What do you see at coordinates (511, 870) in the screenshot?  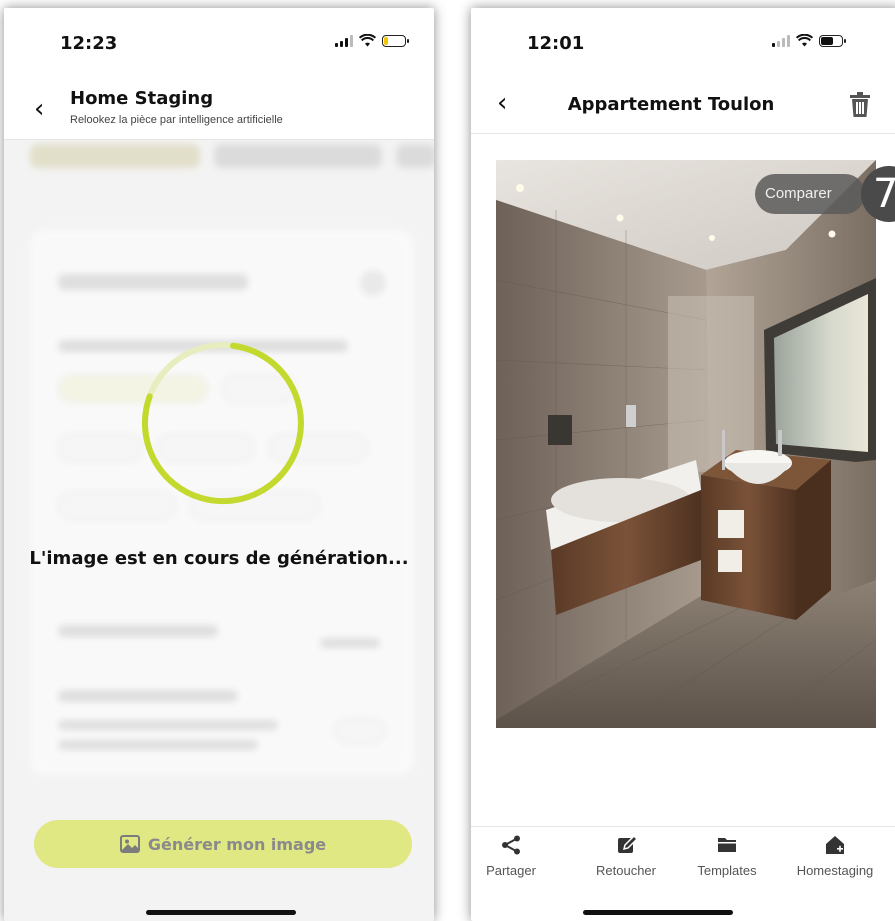 I see `tab-label: Partager` at bounding box center [511, 870].